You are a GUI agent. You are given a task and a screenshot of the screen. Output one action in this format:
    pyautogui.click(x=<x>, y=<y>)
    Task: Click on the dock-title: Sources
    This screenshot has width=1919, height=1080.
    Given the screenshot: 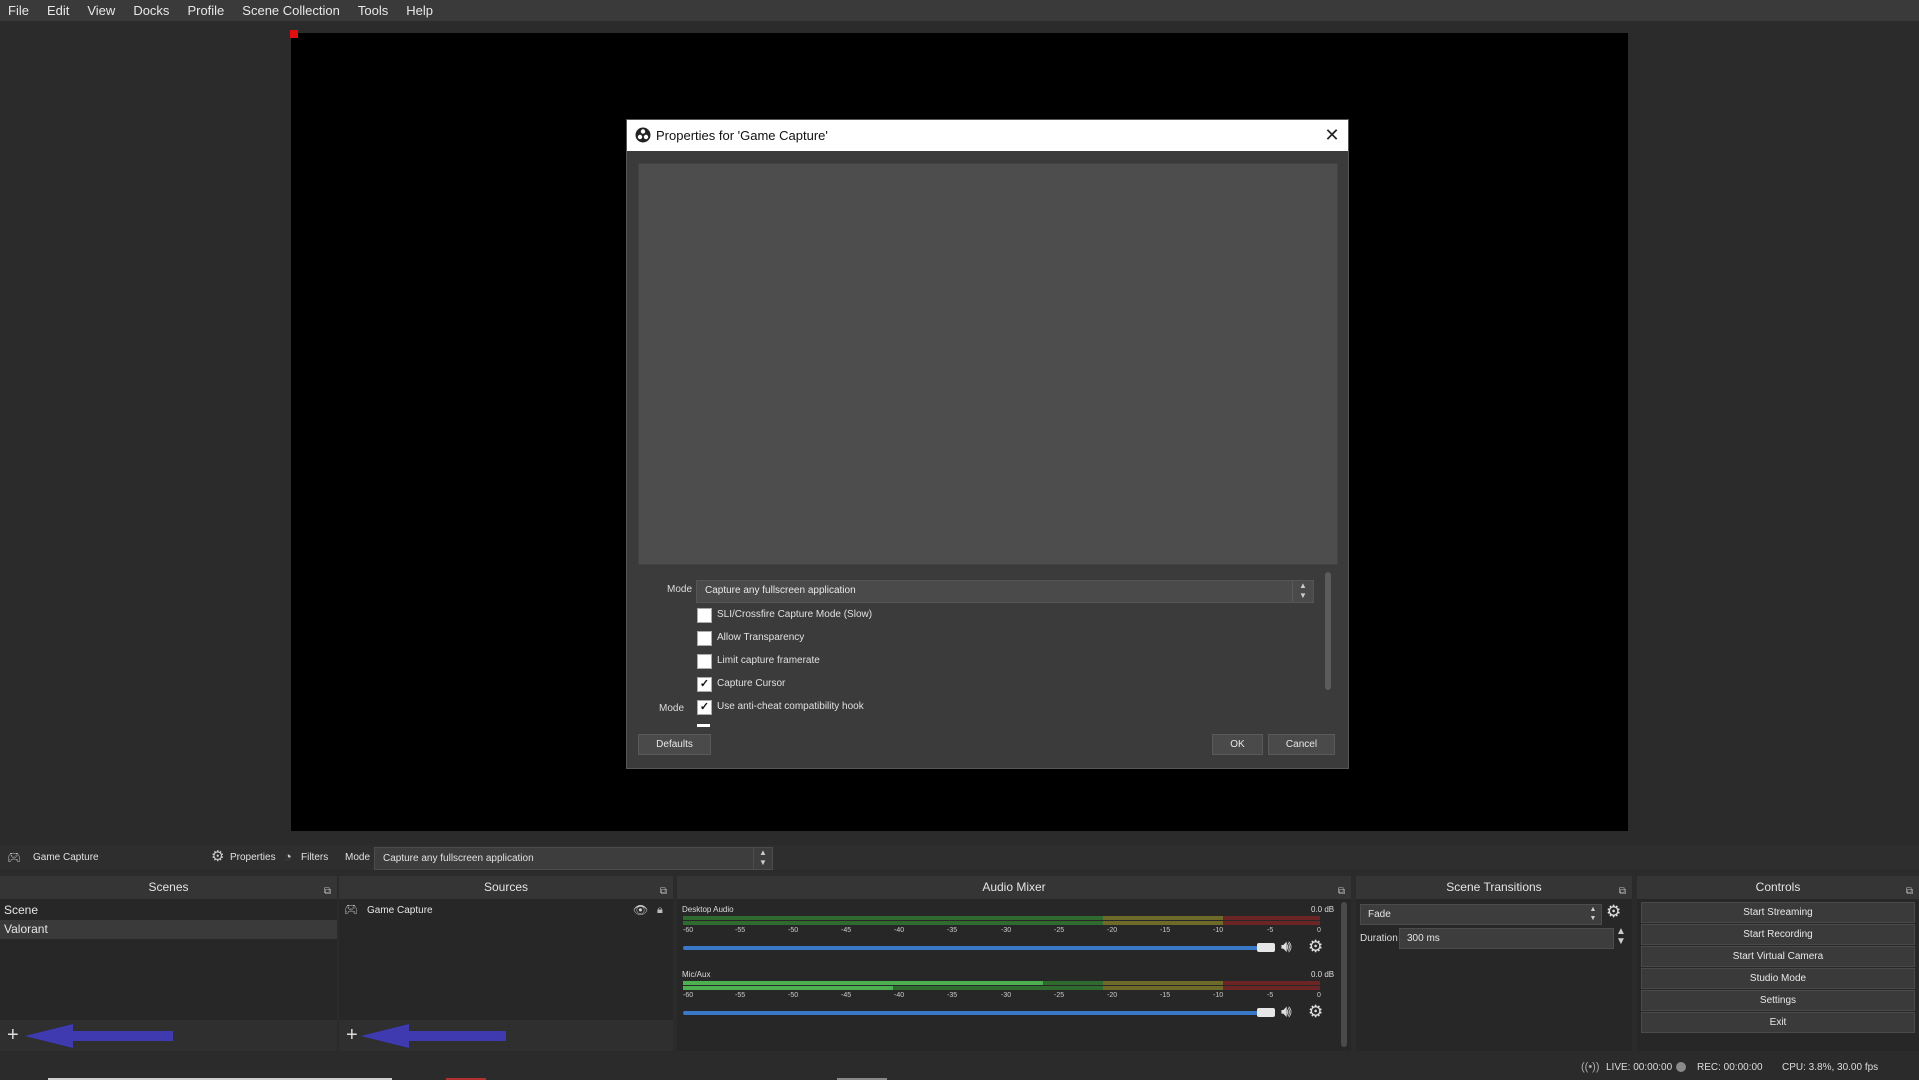 What is the action you would take?
    pyautogui.click(x=506, y=887)
    